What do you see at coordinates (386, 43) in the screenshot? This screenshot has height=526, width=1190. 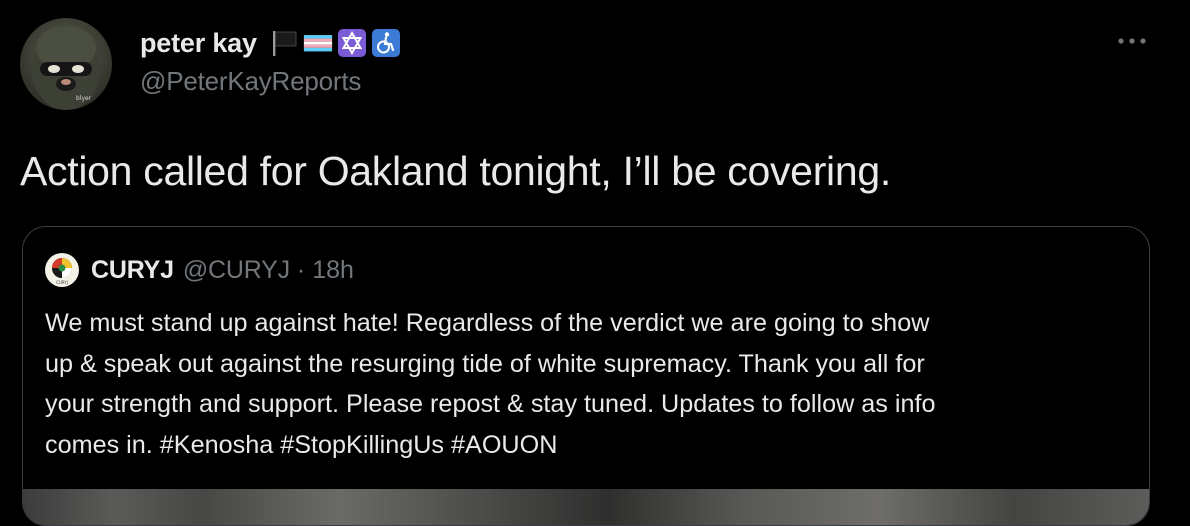 I see `wheelchair-icon` at bounding box center [386, 43].